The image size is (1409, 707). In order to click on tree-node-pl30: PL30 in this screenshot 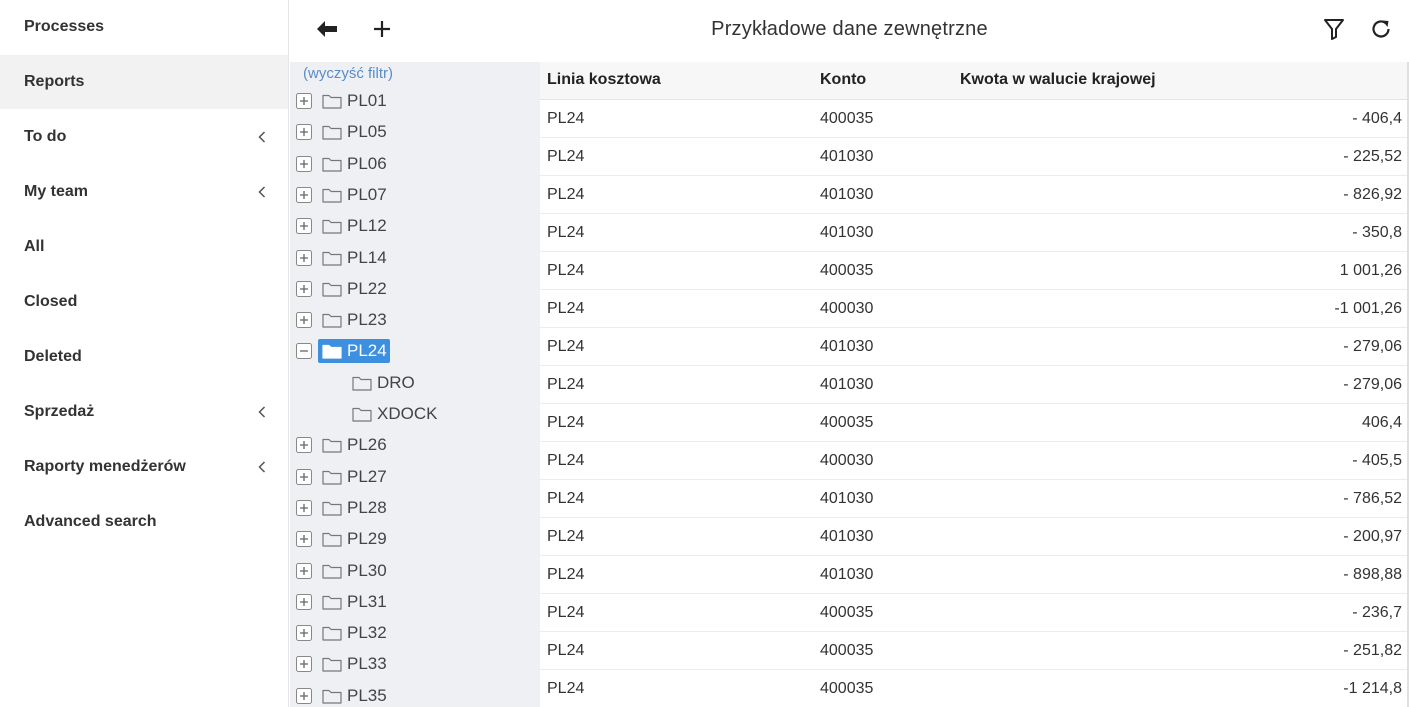, I will do `click(343, 571)`.